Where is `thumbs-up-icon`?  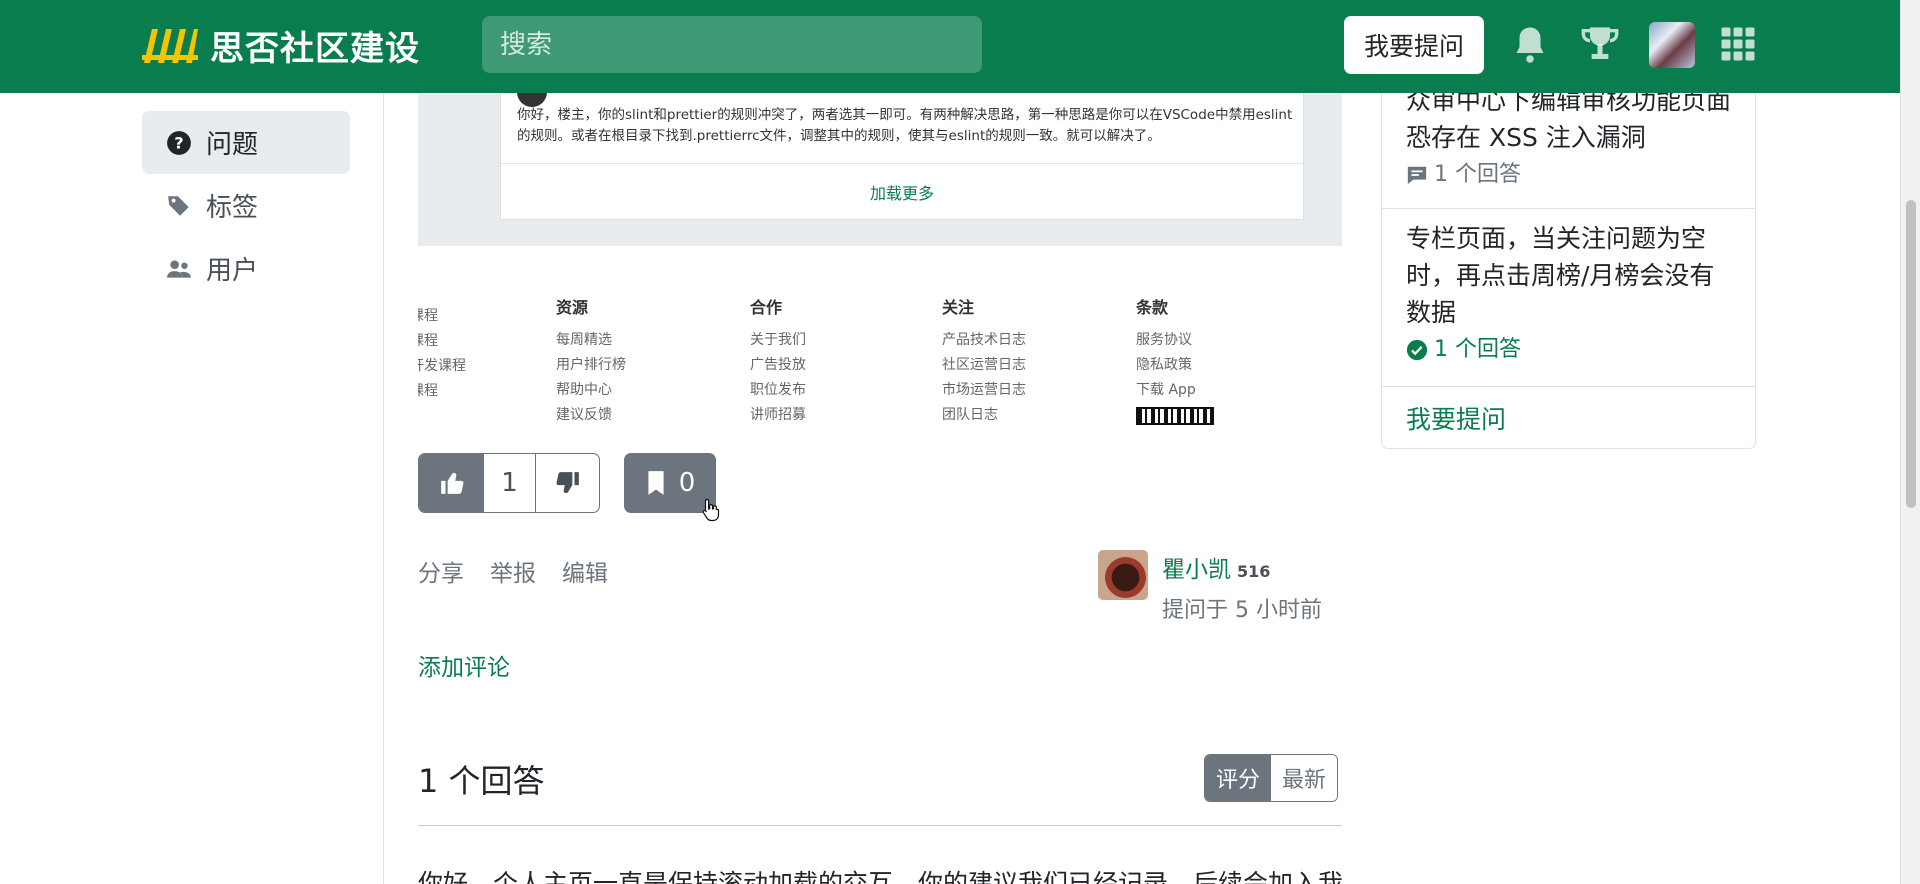
thumbs-up-icon is located at coordinates (451, 483).